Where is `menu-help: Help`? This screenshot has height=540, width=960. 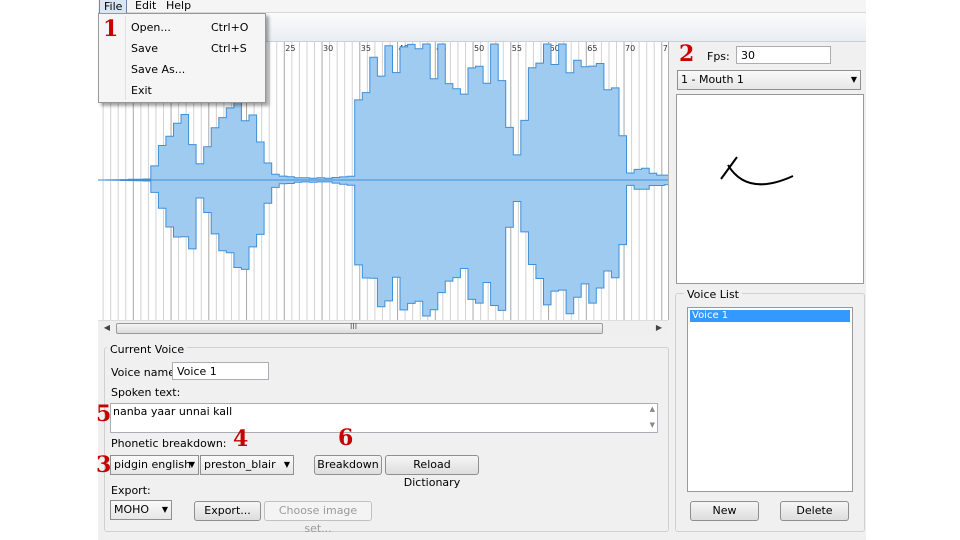
menu-help: Help is located at coordinates (178, 6).